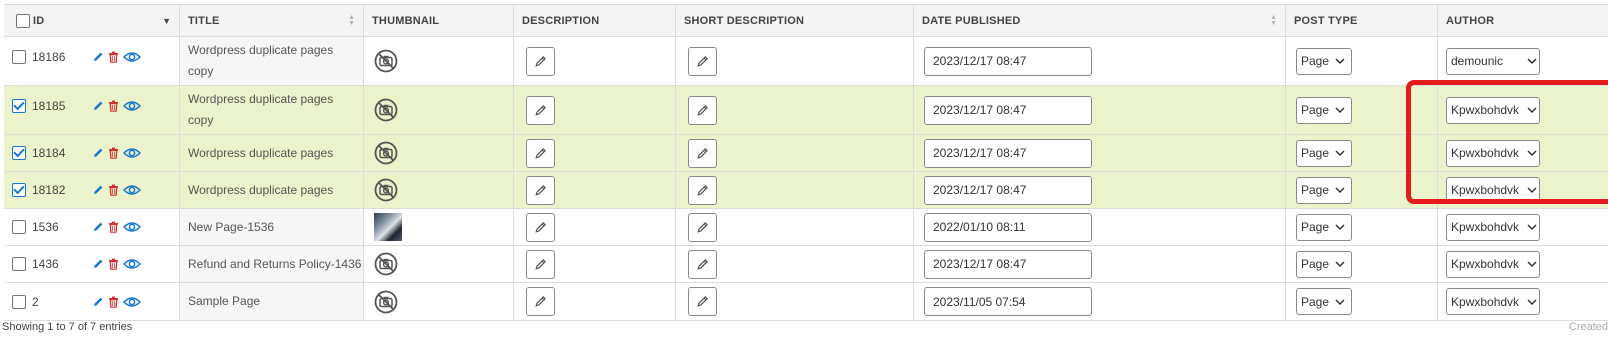 The height and width of the screenshot is (349, 1608). I want to click on author-select: demounic, so click(1493, 61).